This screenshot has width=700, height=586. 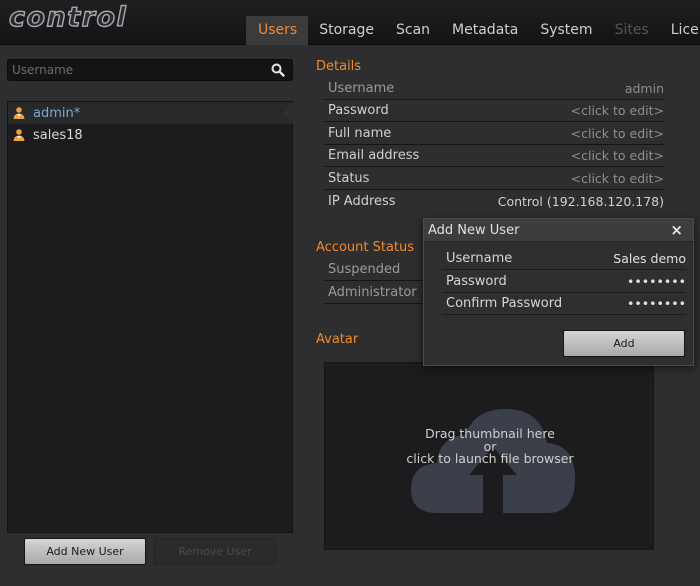 What do you see at coordinates (372, 292) in the screenshot?
I see `account-label: Administrator` at bounding box center [372, 292].